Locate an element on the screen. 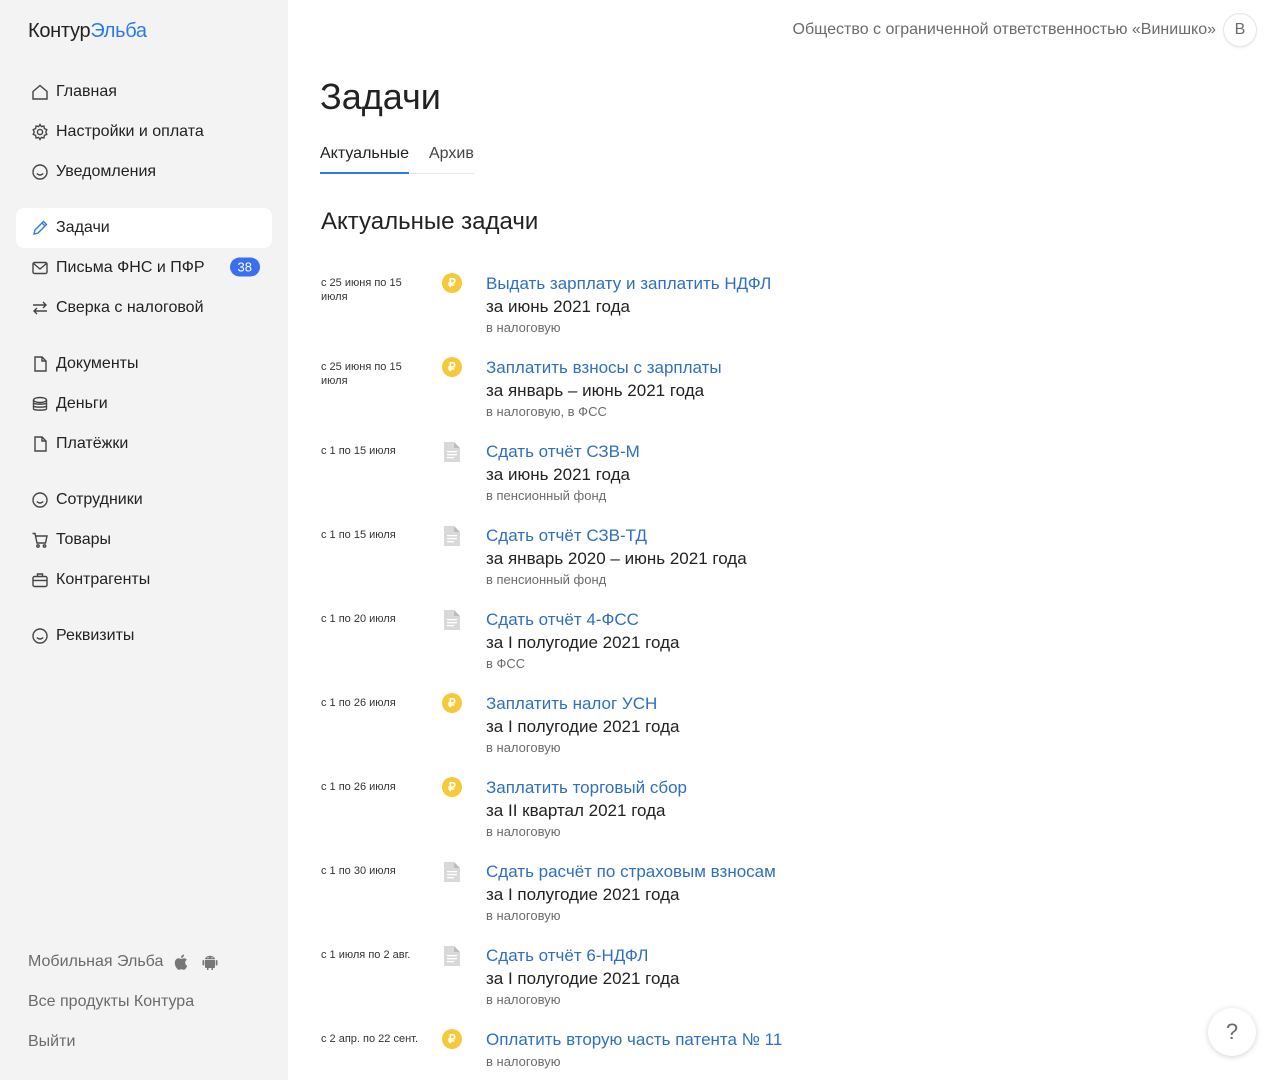  sidebar-item-fns-letters: Письма ФНС и ПФР 38 is located at coordinates (144, 268).